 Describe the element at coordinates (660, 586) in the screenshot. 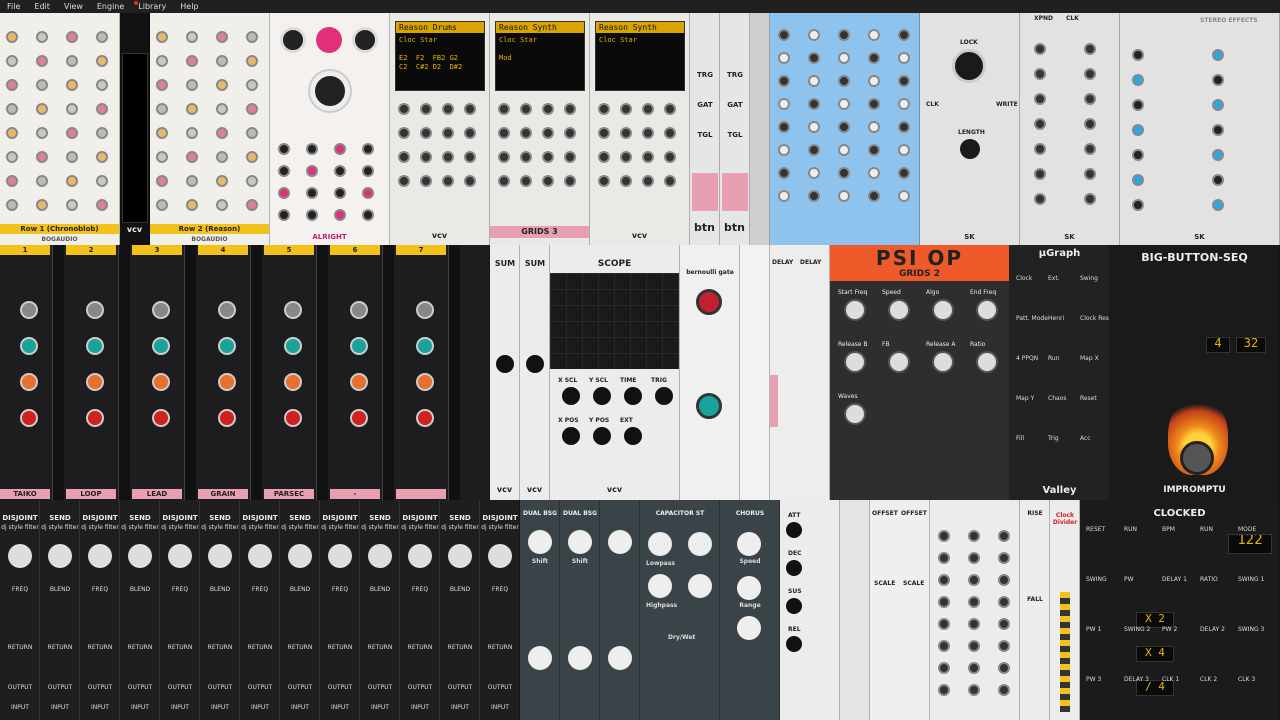

I see `highpass-knob-l` at that location.